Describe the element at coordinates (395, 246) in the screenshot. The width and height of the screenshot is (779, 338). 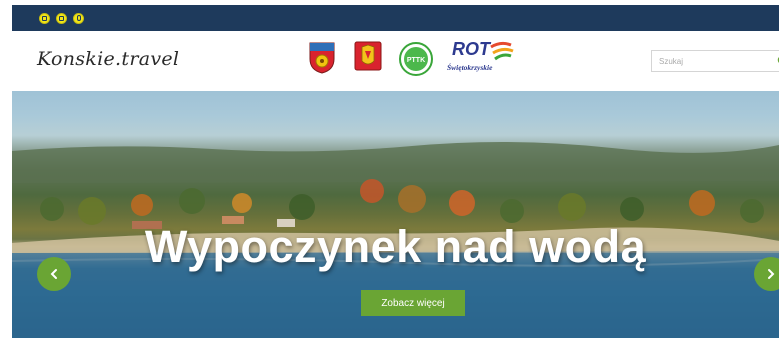
I see `slide-title: Wypoczynek nad wodą` at that location.